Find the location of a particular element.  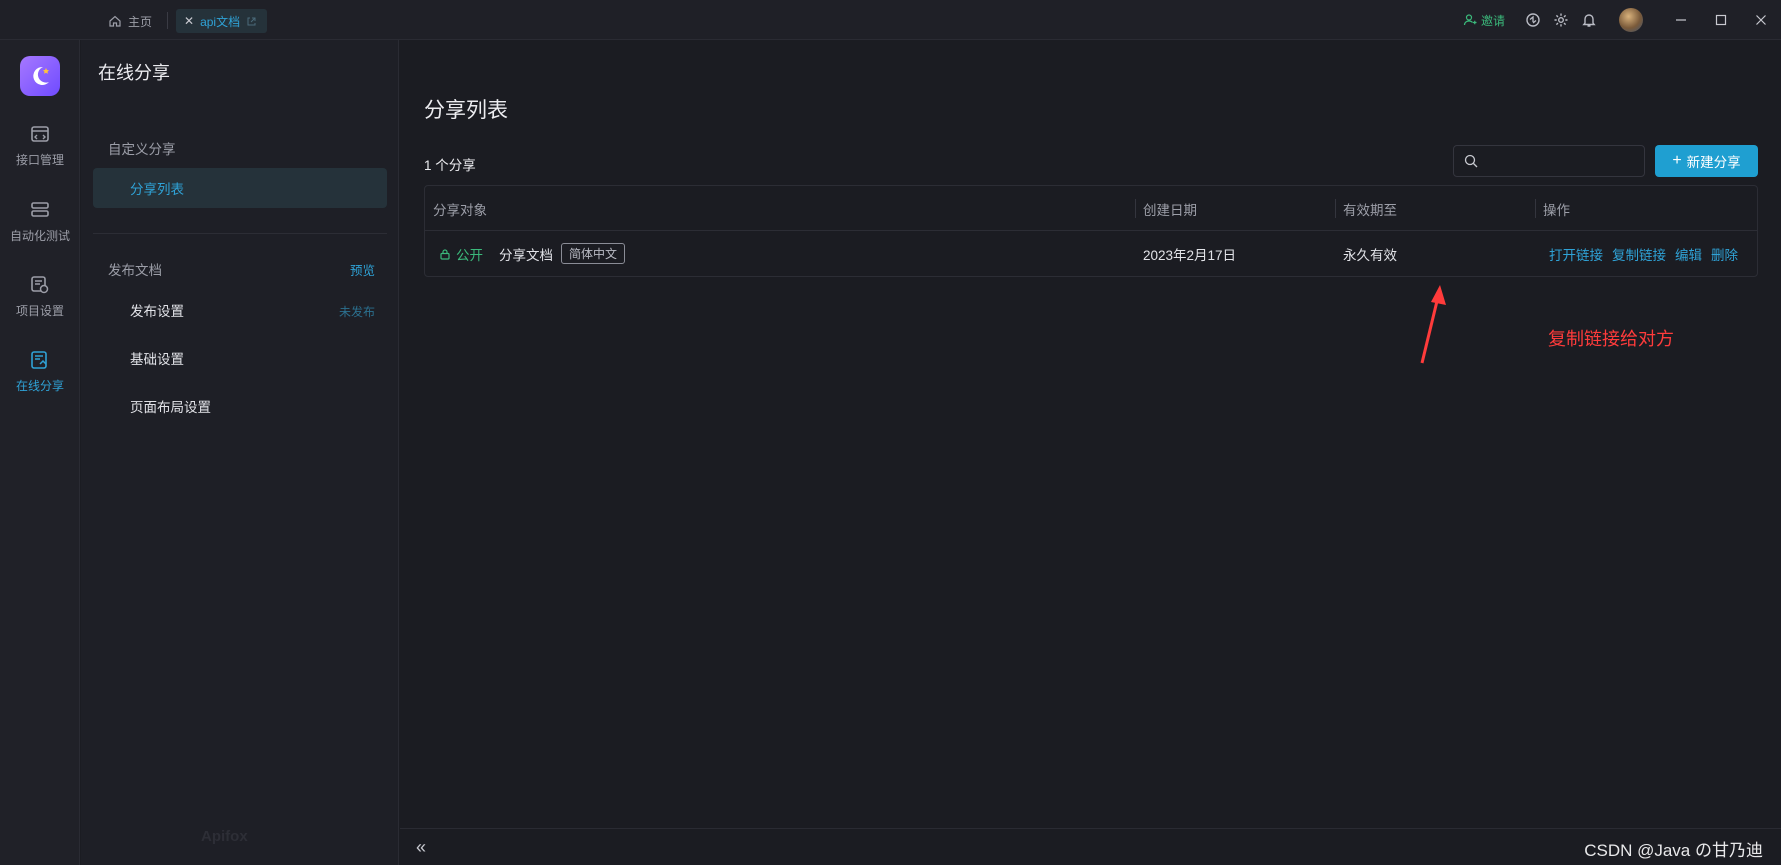

titlebar-actions: 邀请 is located at coordinates (1622, 20).